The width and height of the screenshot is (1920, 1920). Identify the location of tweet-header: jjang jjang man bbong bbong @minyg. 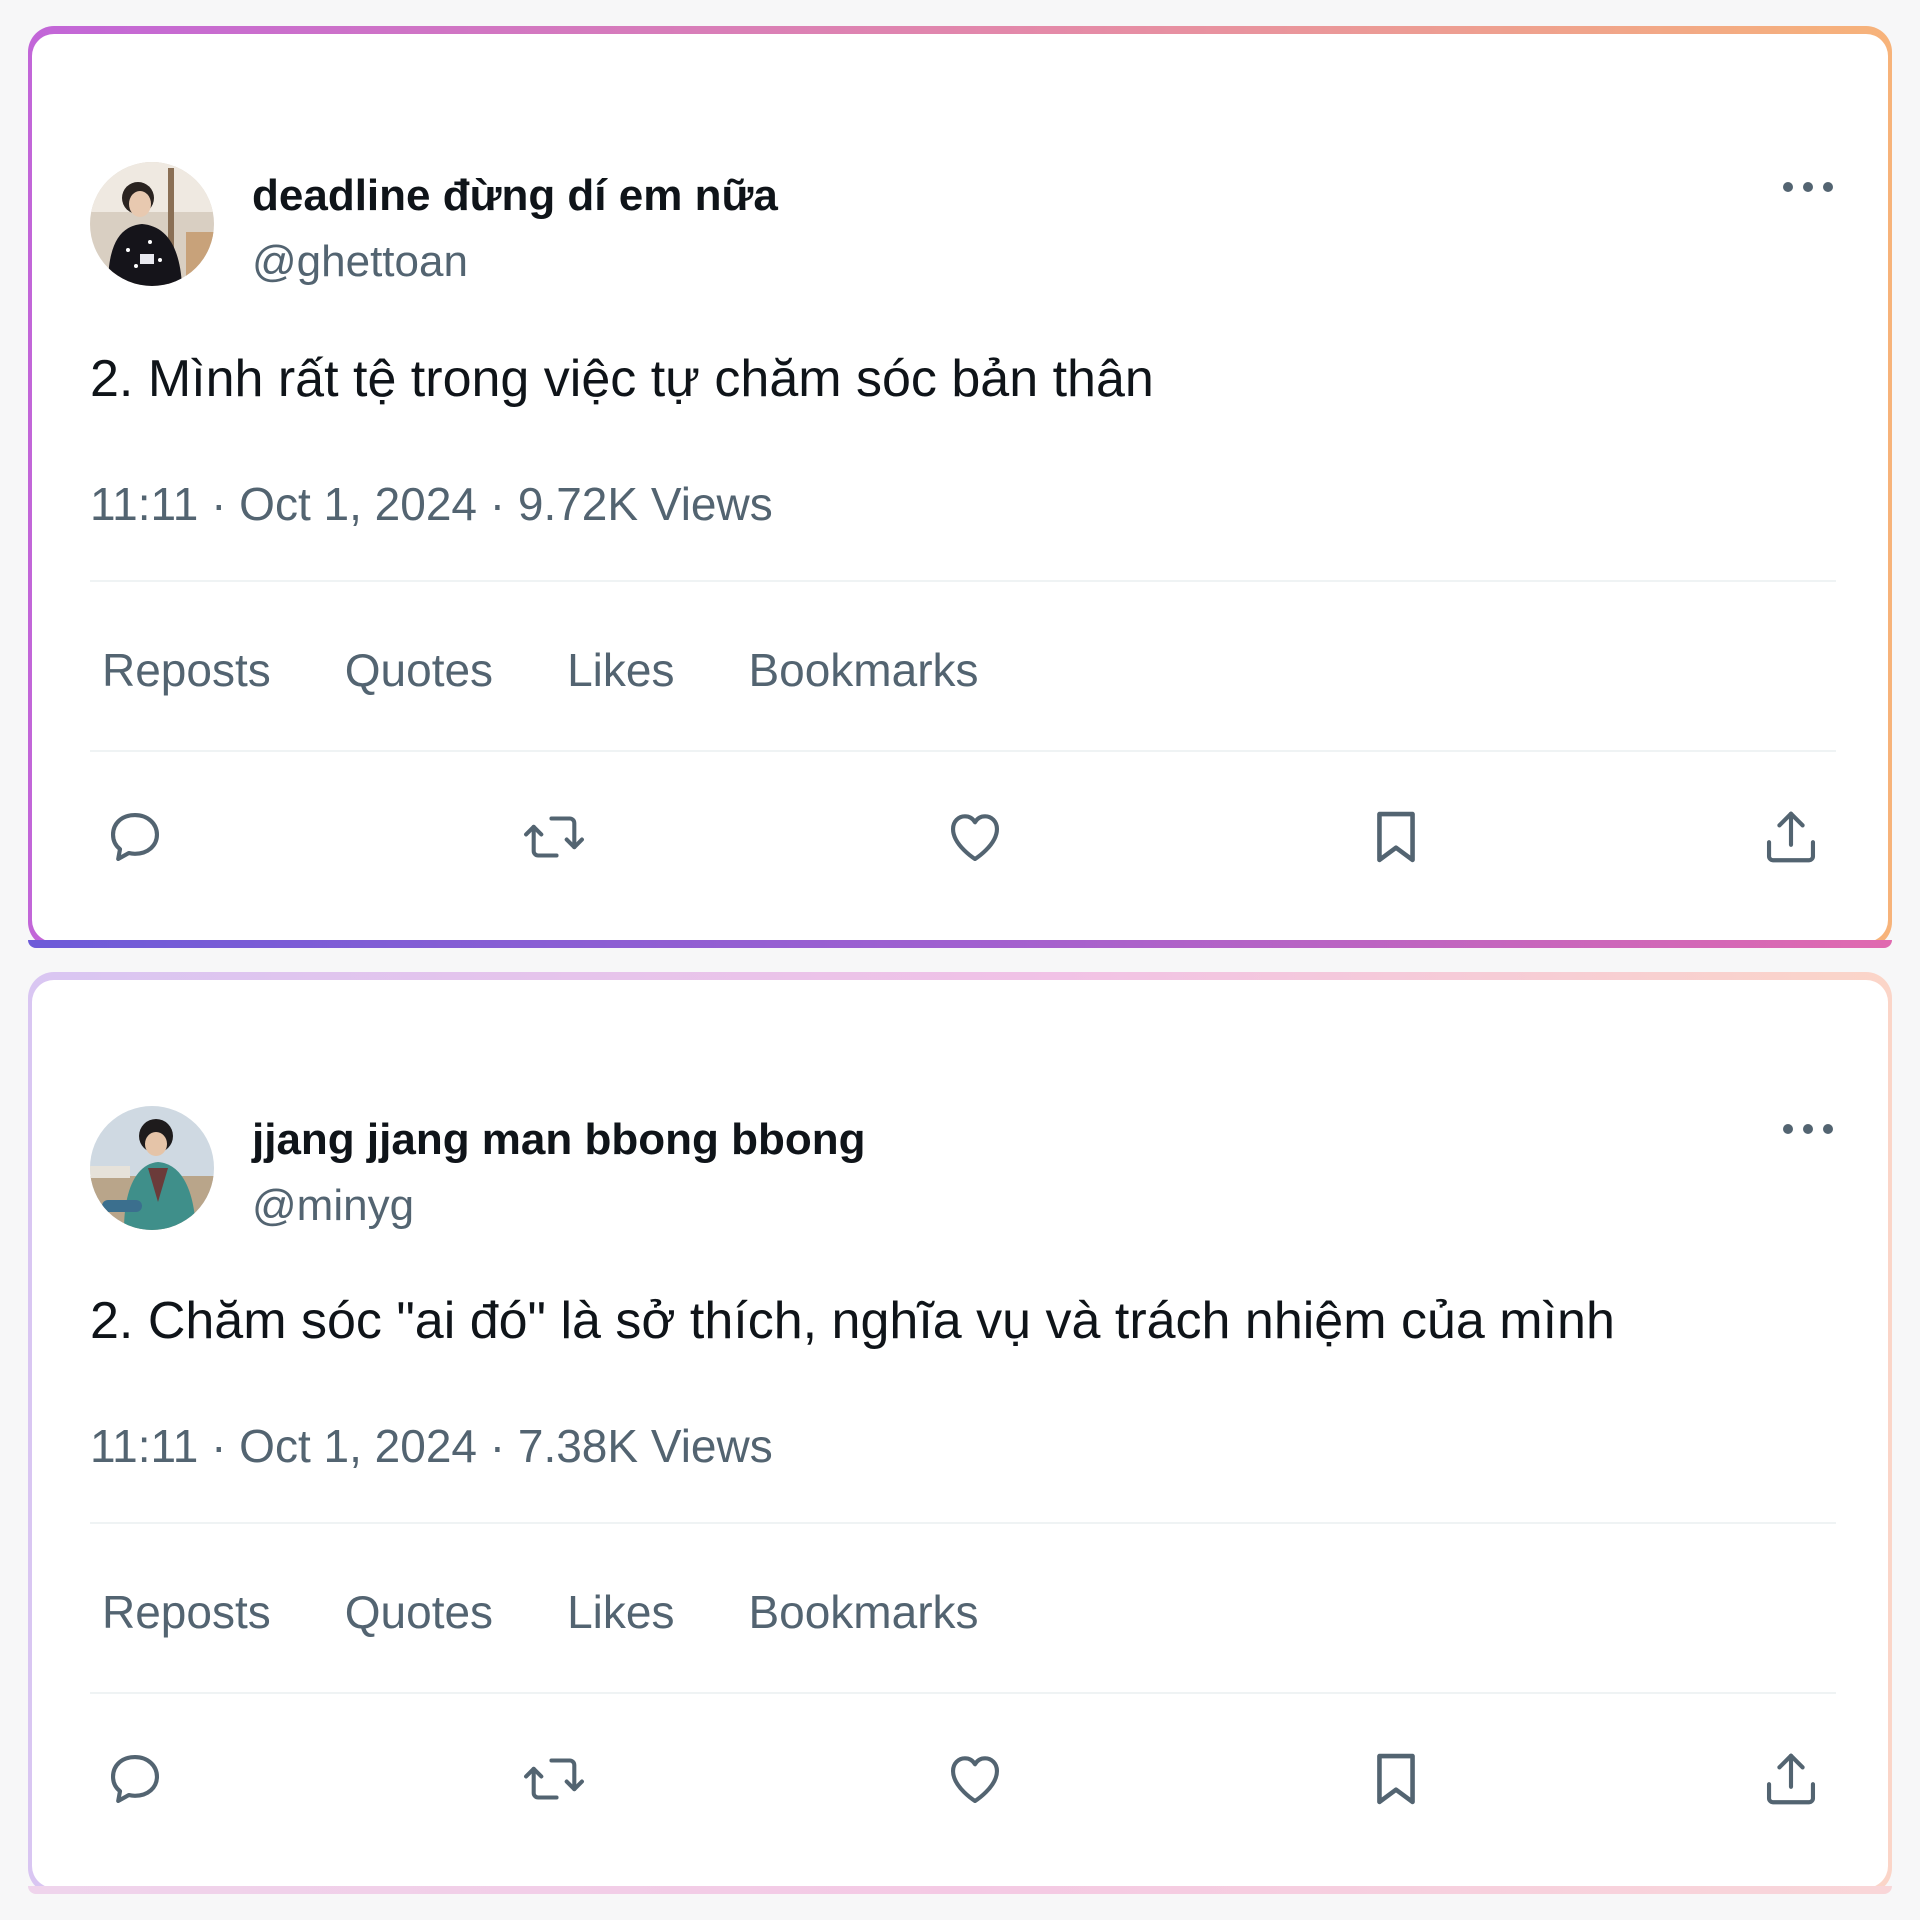
(478, 1173).